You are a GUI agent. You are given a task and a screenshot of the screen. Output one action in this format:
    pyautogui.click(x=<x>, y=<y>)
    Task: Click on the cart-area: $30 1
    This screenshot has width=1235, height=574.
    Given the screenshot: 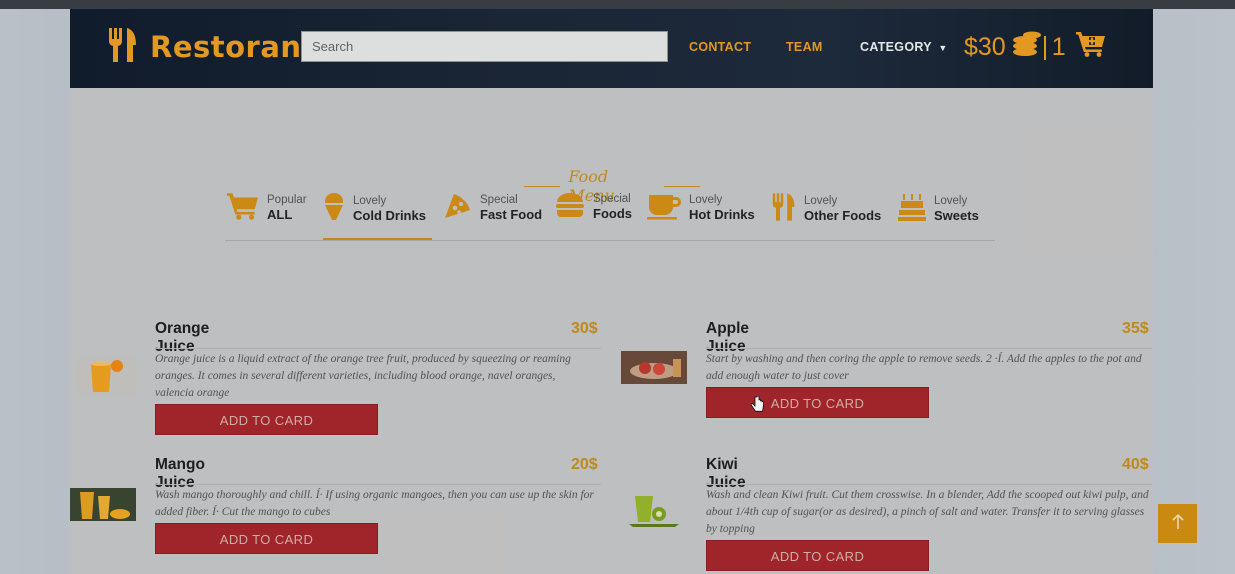 What is the action you would take?
    pyautogui.click(x=1035, y=47)
    